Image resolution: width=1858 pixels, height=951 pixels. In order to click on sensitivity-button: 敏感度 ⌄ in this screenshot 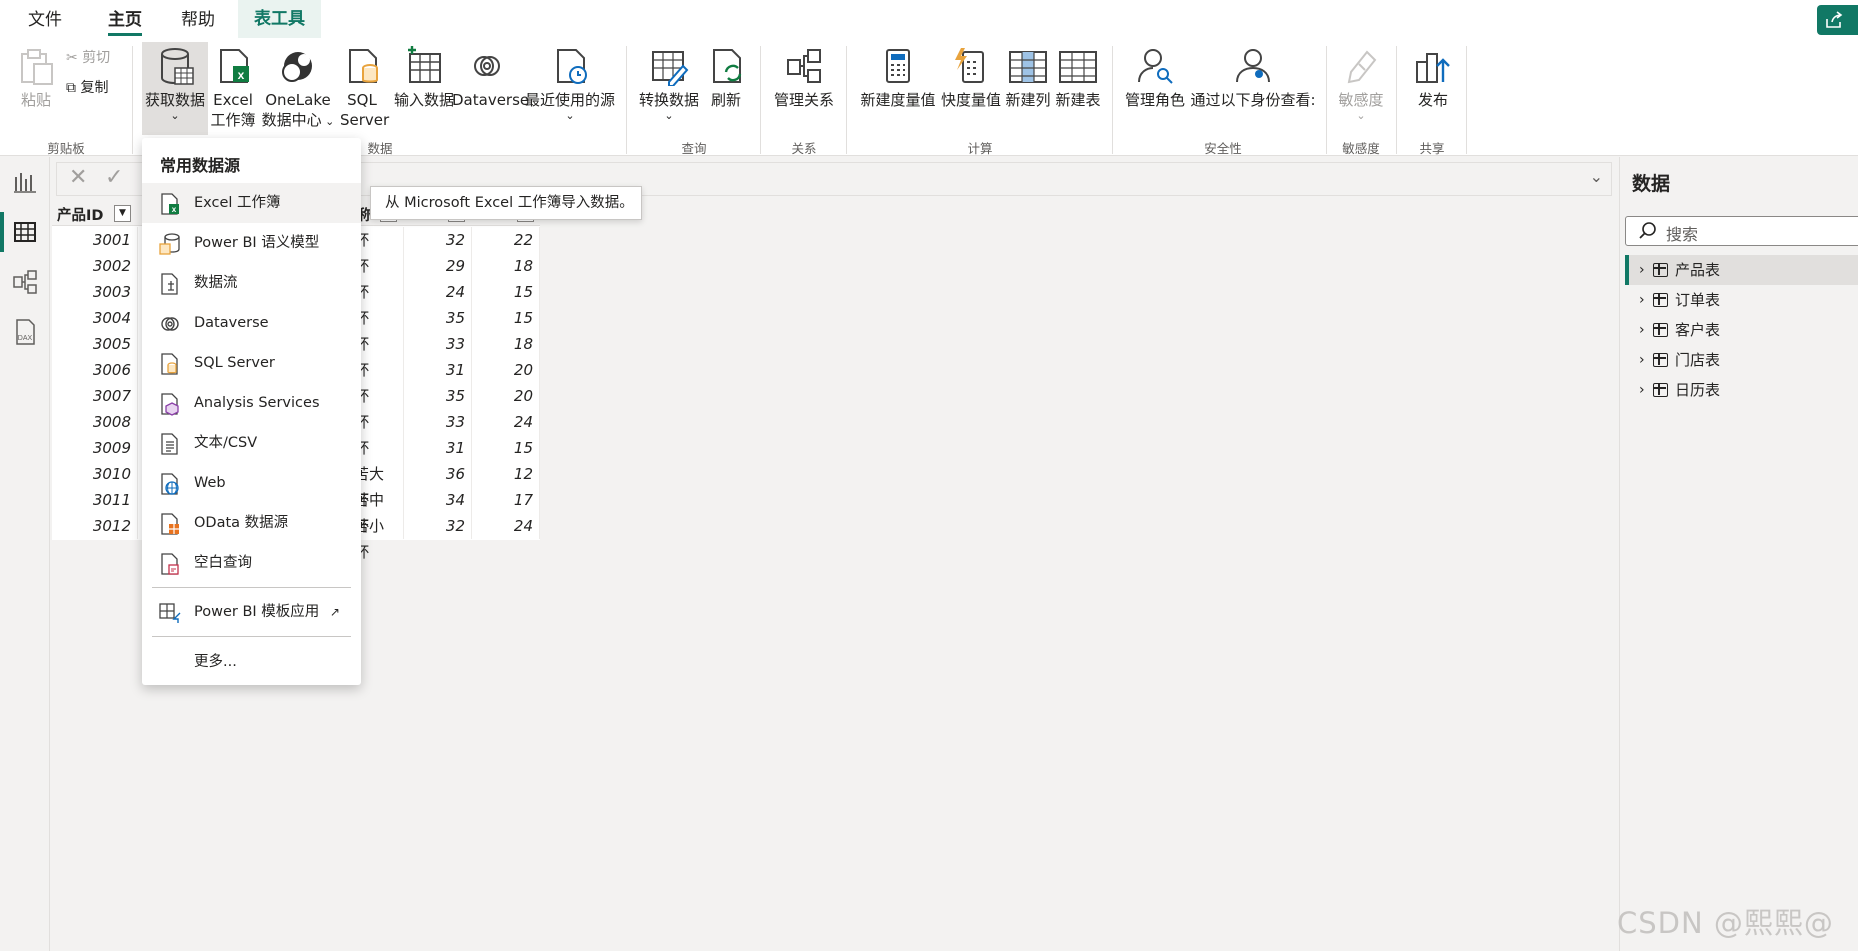, I will do `click(1361, 84)`.